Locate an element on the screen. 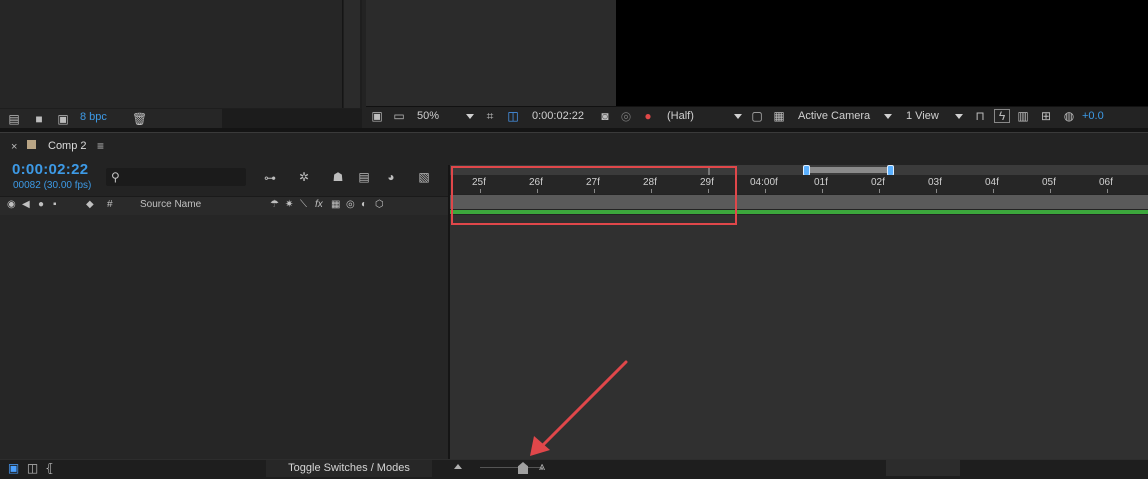 The height and width of the screenshot is (479, 1148). channel-icon: ● is located at coordinates (648, 116).